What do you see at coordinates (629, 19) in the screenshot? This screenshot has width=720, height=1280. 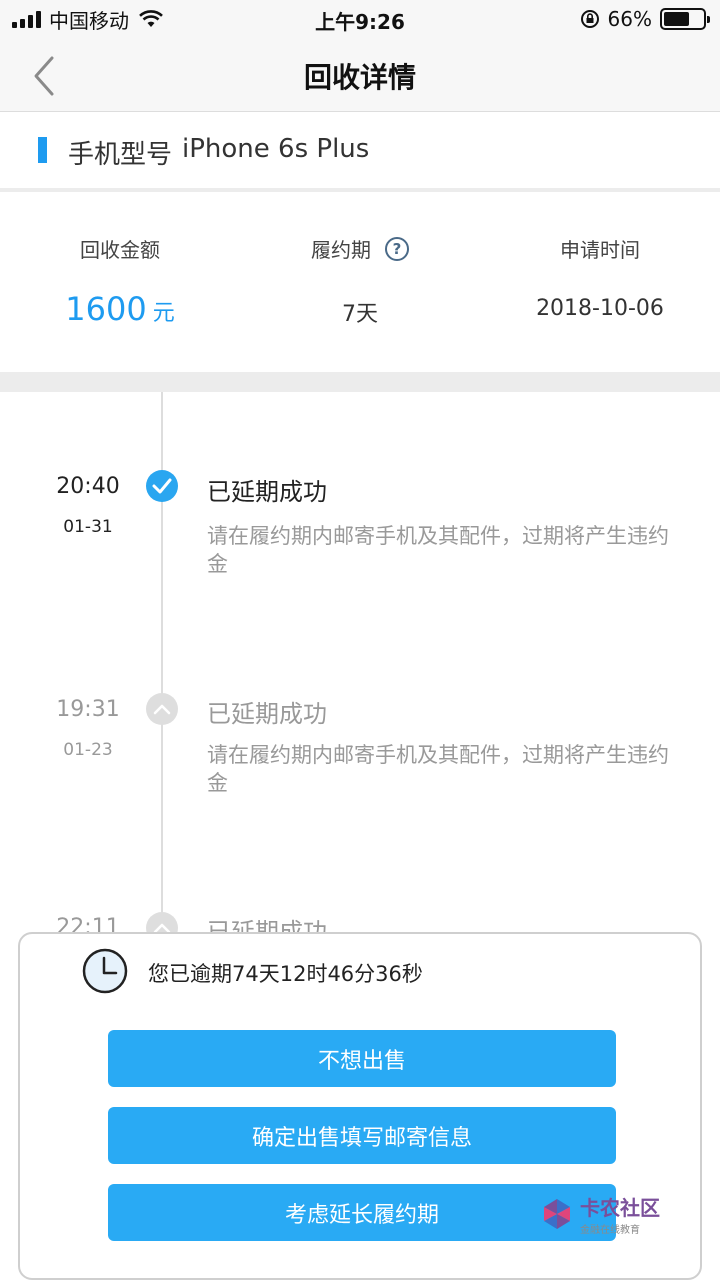 I see `battery-percent: 66%` at bounding box center [629, 19].